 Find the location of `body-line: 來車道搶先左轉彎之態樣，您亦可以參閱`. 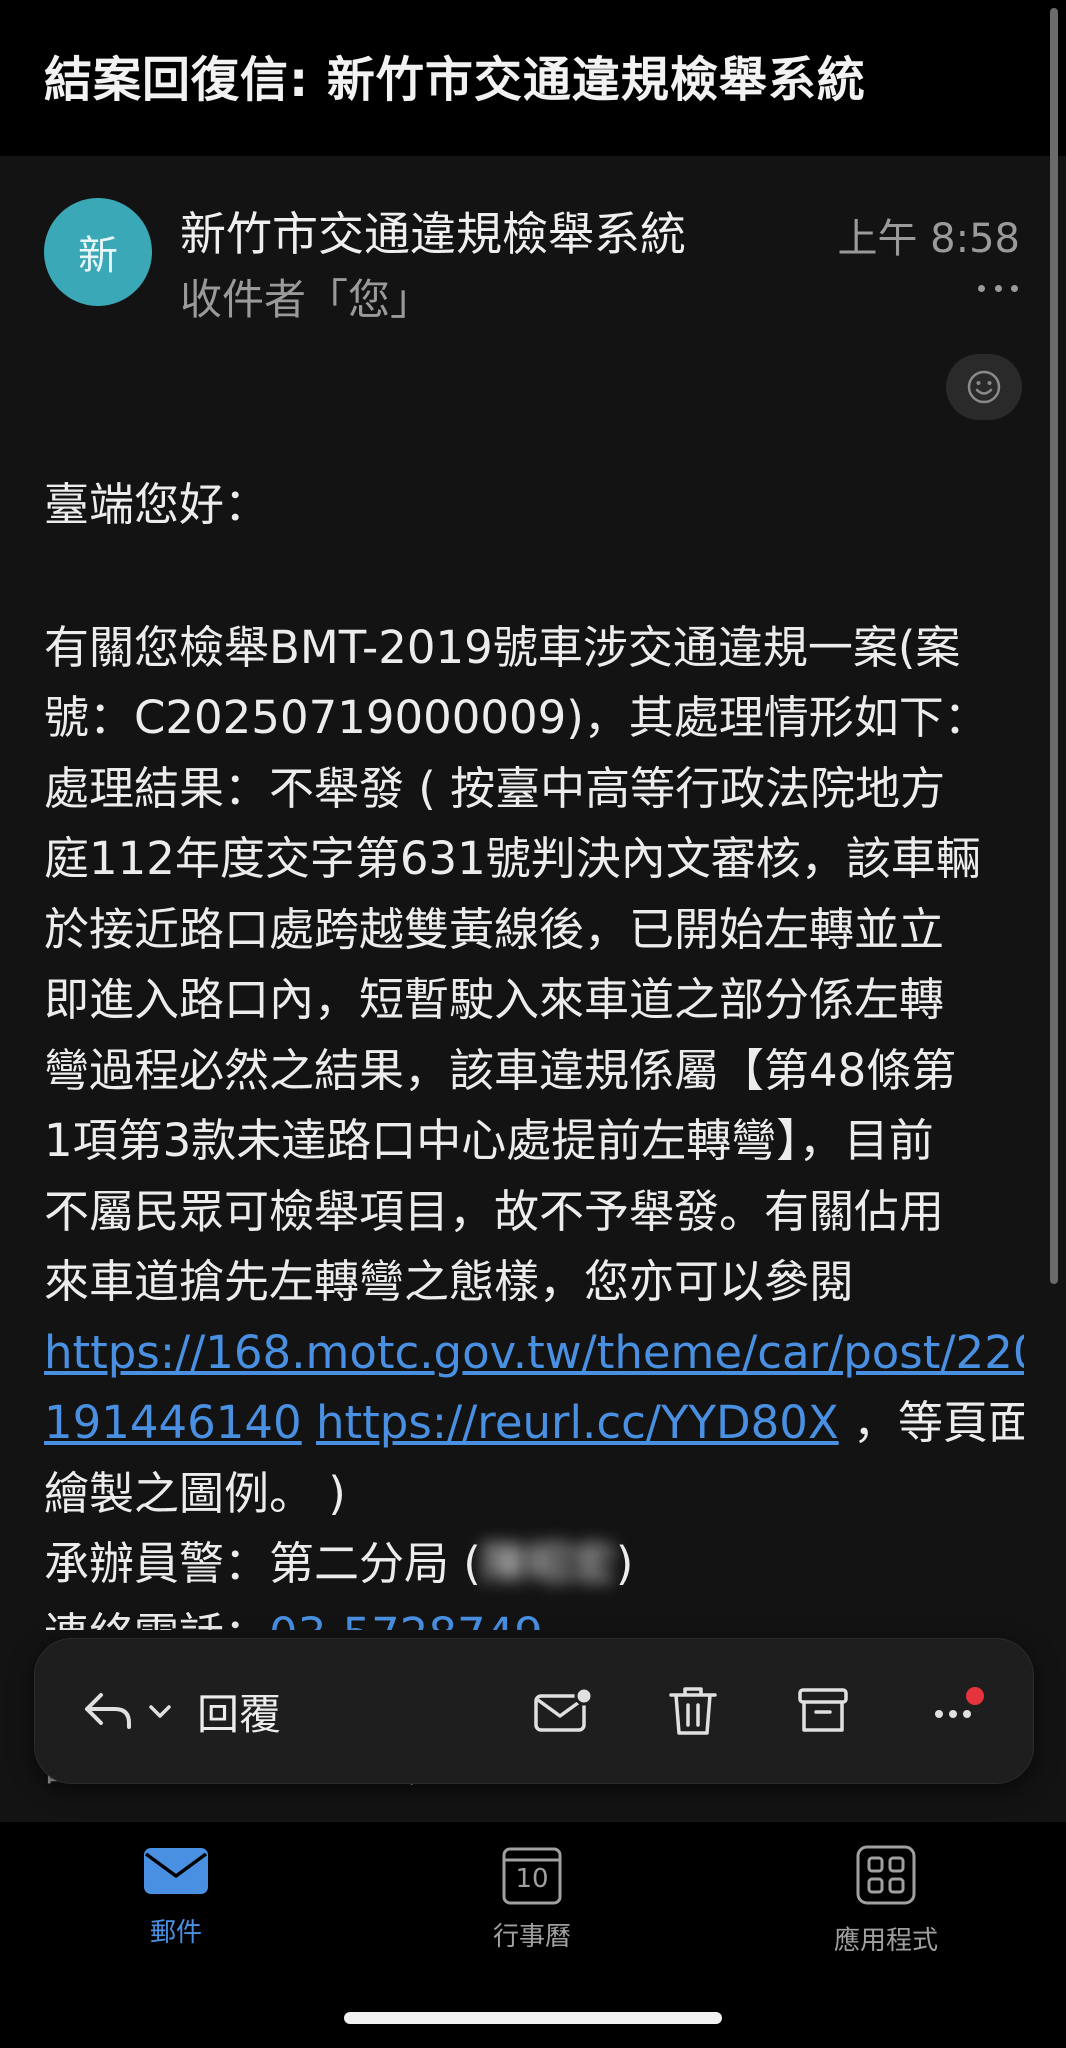

body-line: 來車道搶先左轉彎之態樣，您亦可以參閱 is located at coordinates (449, 1281).